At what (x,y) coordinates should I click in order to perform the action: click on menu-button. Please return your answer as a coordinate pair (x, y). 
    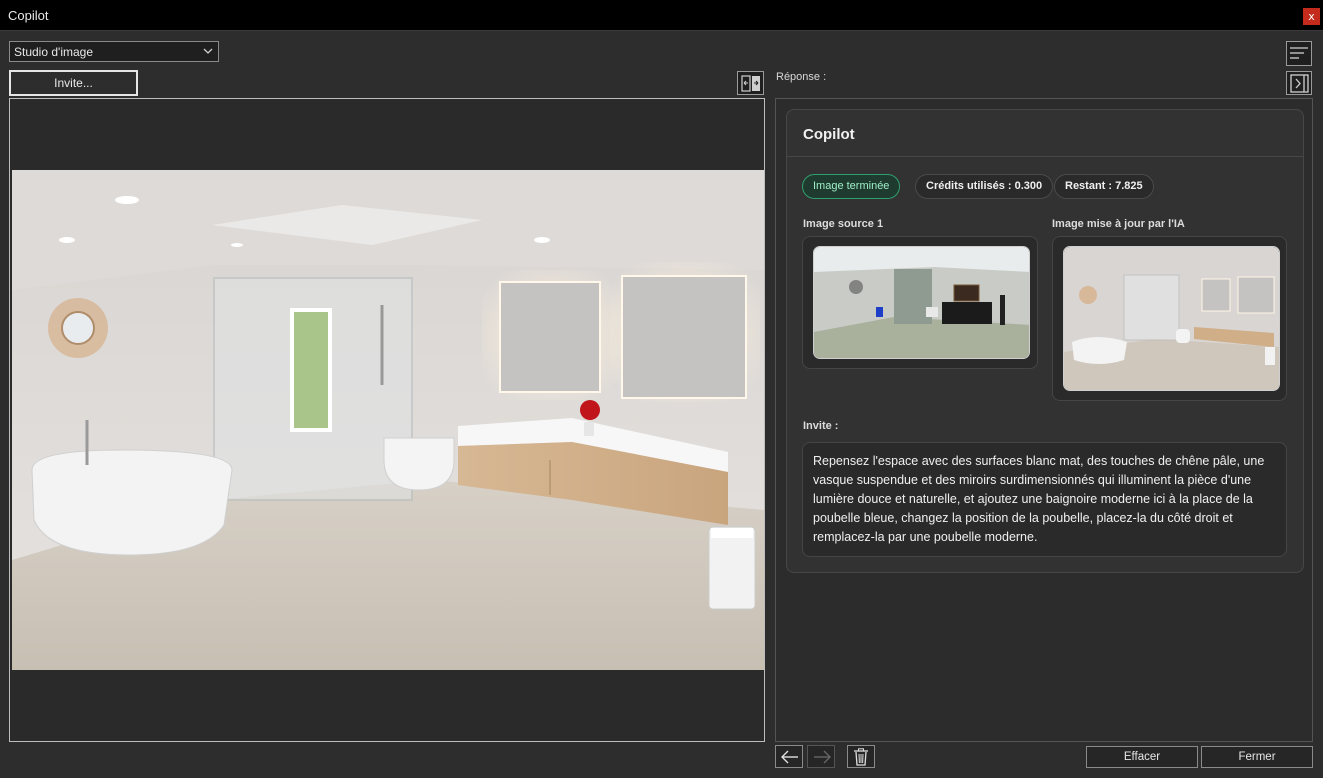
    Looking at the image, I should click on (1299, 53).